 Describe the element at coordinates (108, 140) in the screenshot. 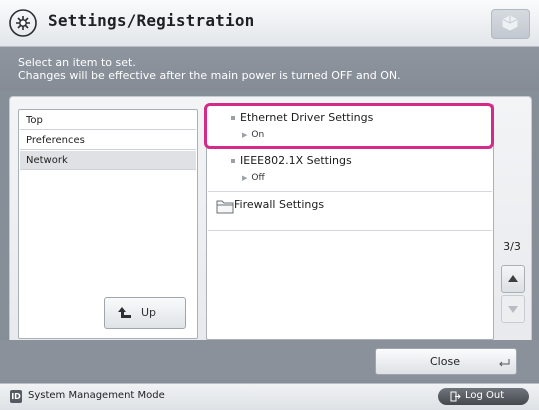

I see `tree-item-preferences: Preferences` at that location.